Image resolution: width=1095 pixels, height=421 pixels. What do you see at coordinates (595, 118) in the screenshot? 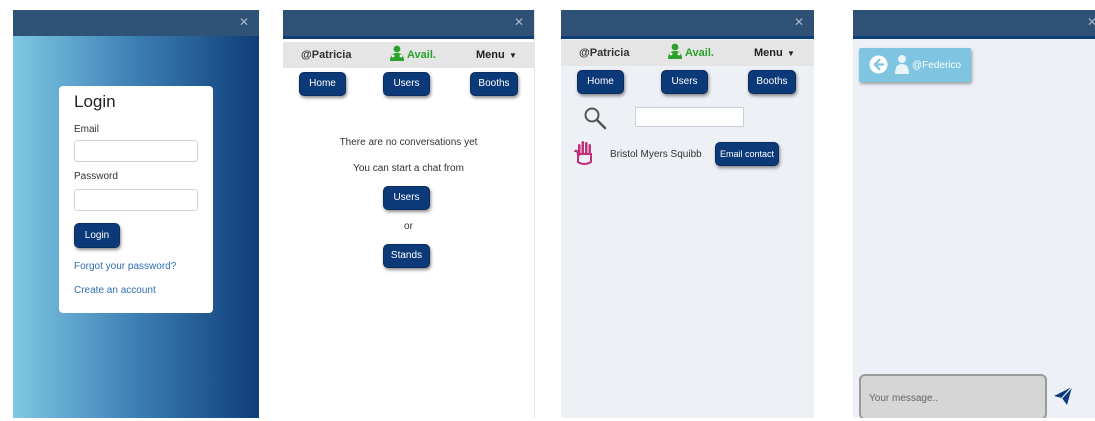
I see `search-icon` at bounding box center [595, 118].